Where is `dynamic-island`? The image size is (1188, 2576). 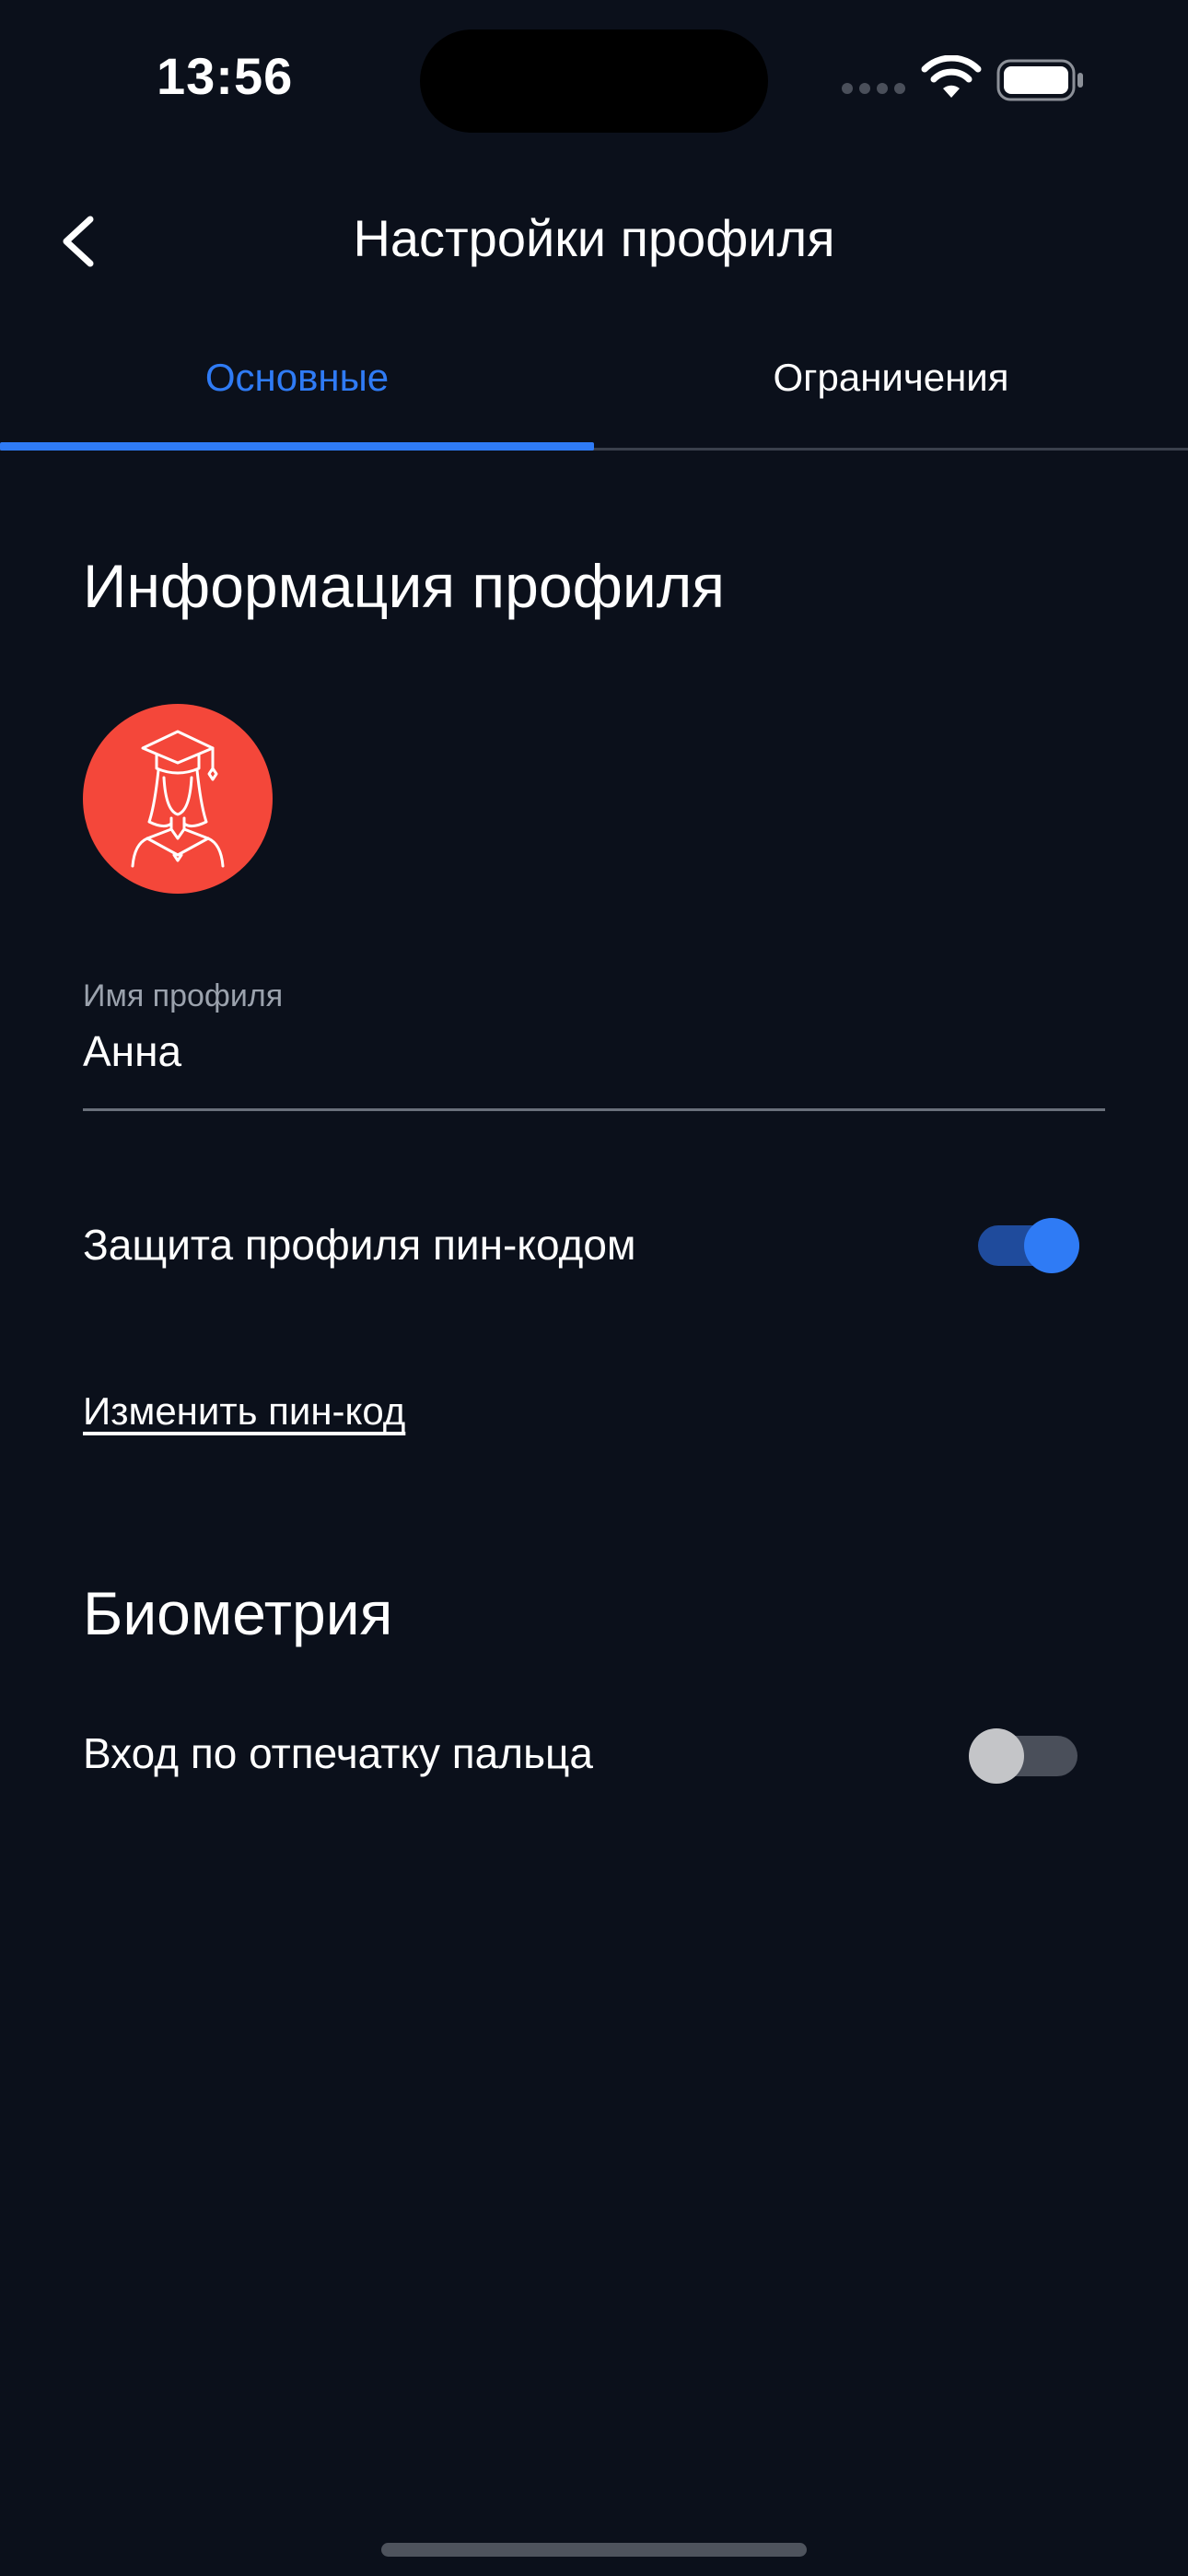
dynamic-island is located at coordinates (594, 81).